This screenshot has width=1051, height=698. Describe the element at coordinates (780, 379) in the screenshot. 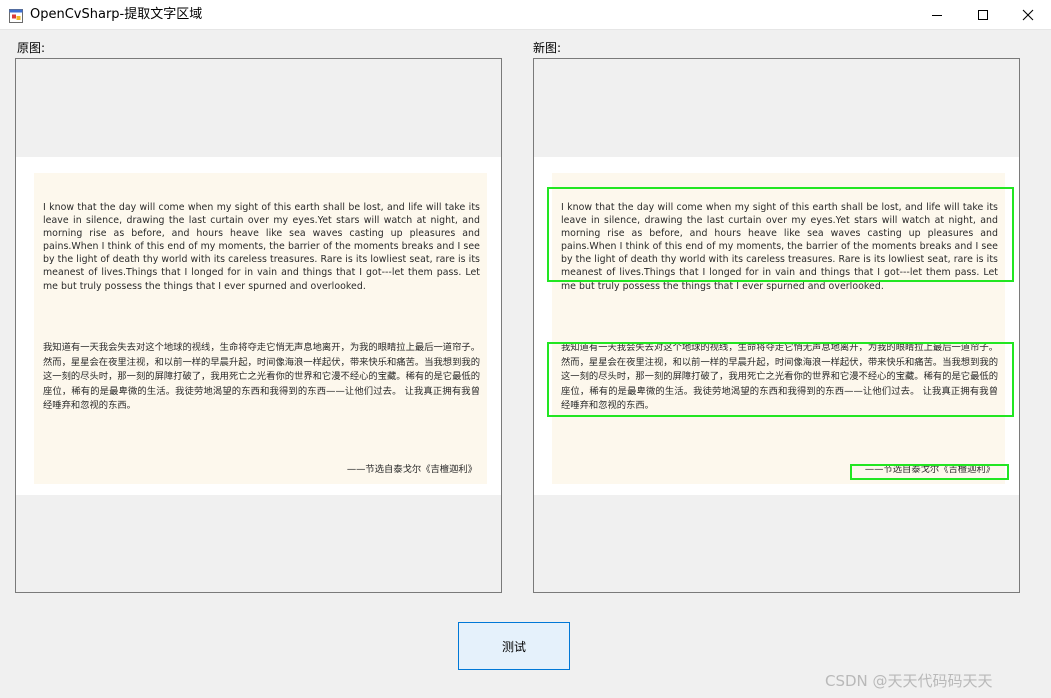

I see `text-region-box-chinese` at that location.